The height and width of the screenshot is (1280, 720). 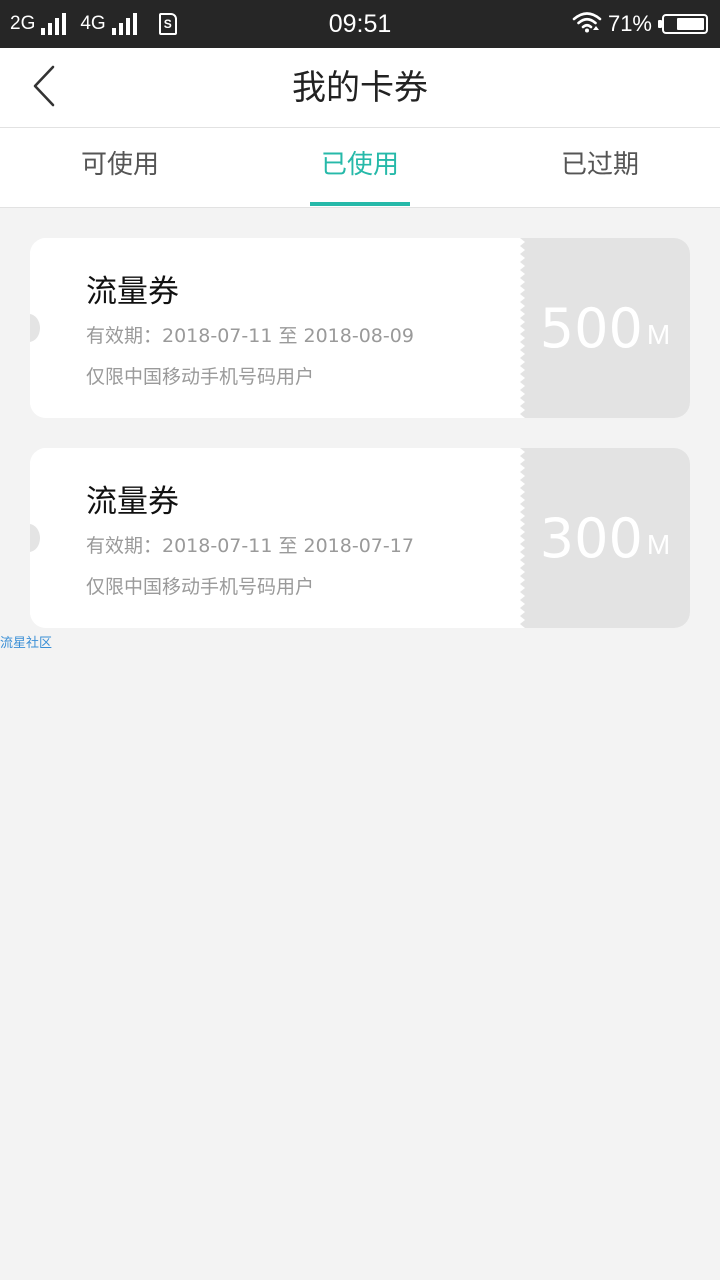 I want to click on coupon-amount-panel: 500 M, so click(x=605, y=328).